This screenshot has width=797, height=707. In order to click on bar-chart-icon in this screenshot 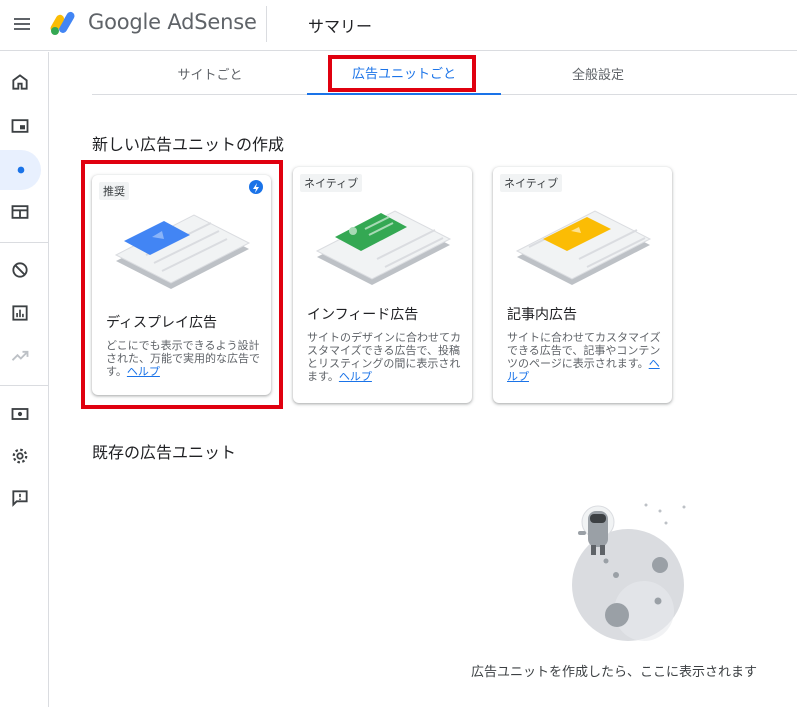, I will do `click(20, 313)`.